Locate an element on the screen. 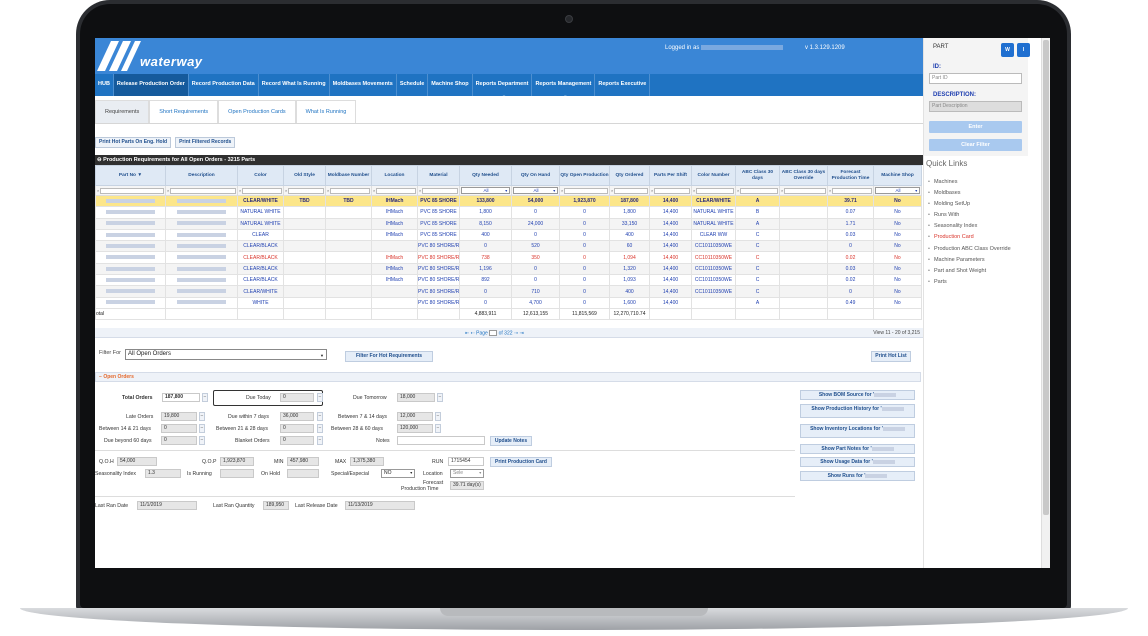 Image resolution: width=1148 pixels, height=636 pixels. quick-link-machines: Machines is located at coordinates (968, 182).